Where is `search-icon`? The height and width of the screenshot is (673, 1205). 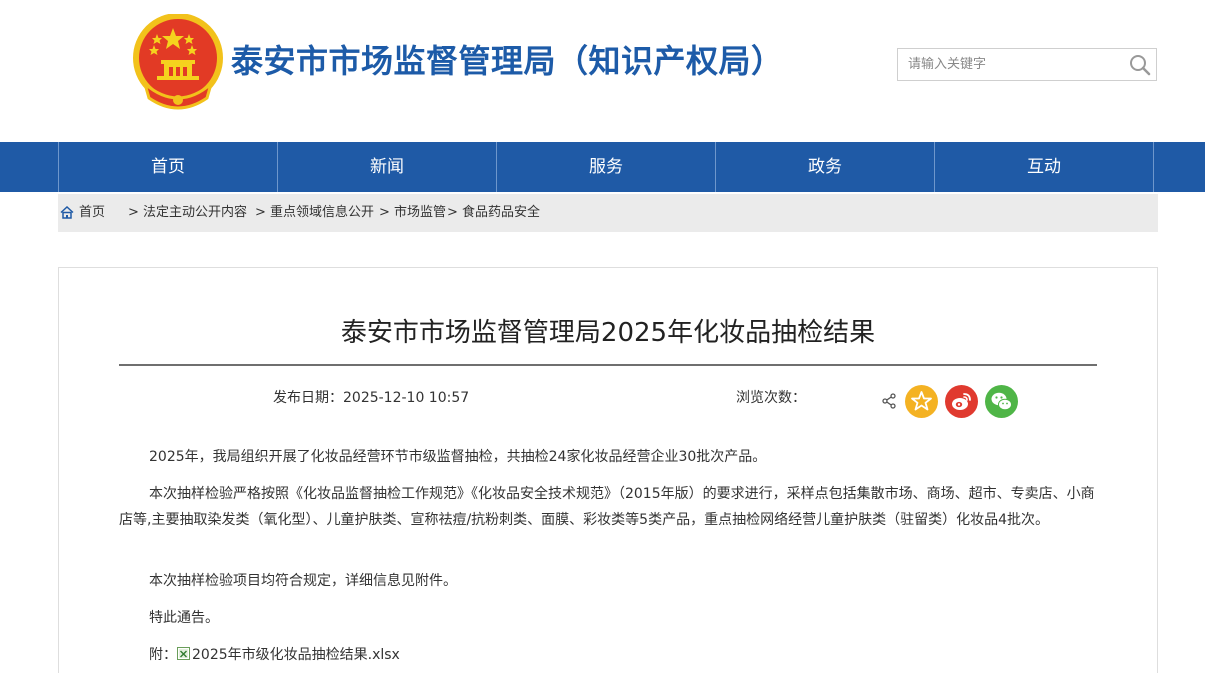 search-icon is located at coordinates (1140, 65).